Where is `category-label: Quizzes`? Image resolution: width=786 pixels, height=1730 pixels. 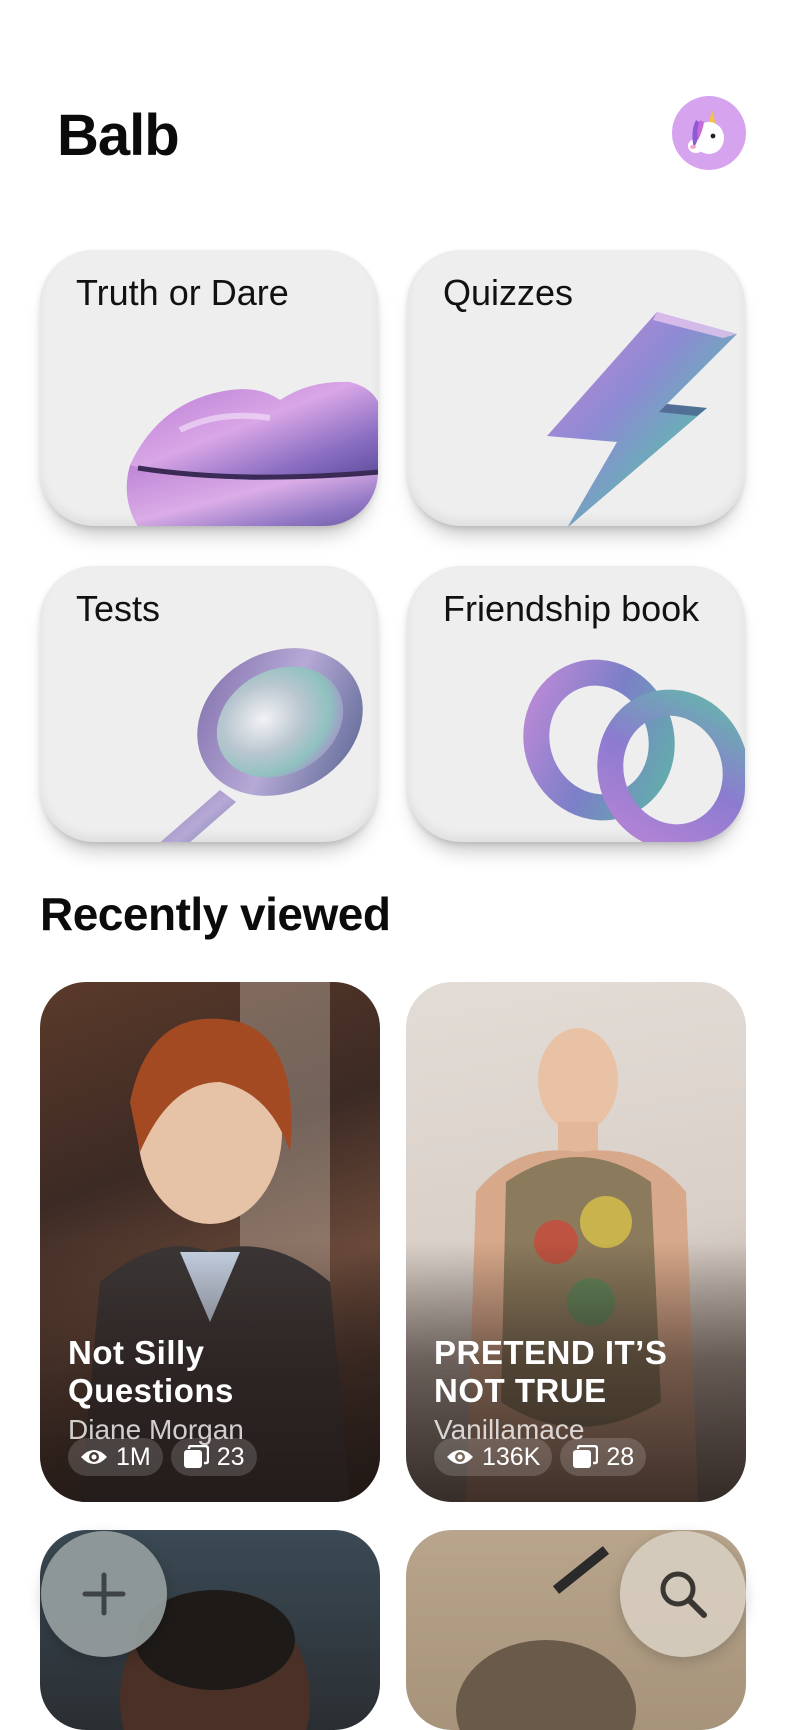
category-label: Quizzes is located at coordinates (508, 292).